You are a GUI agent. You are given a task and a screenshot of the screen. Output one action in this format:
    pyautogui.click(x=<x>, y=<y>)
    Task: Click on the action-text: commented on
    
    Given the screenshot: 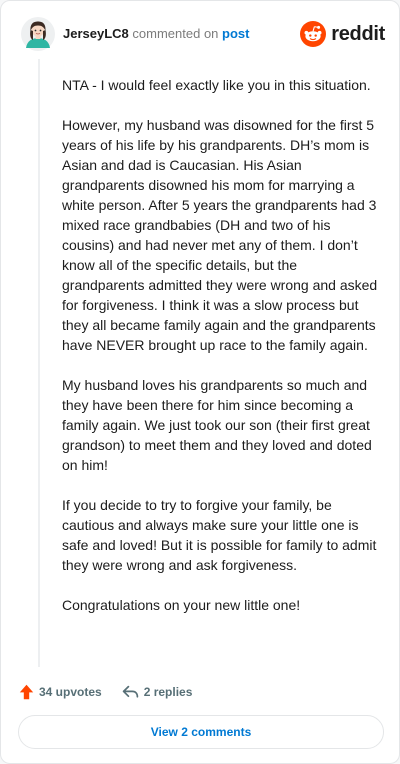 What is the action you would take?
    pyautogui.click(x=175, y=33)
    